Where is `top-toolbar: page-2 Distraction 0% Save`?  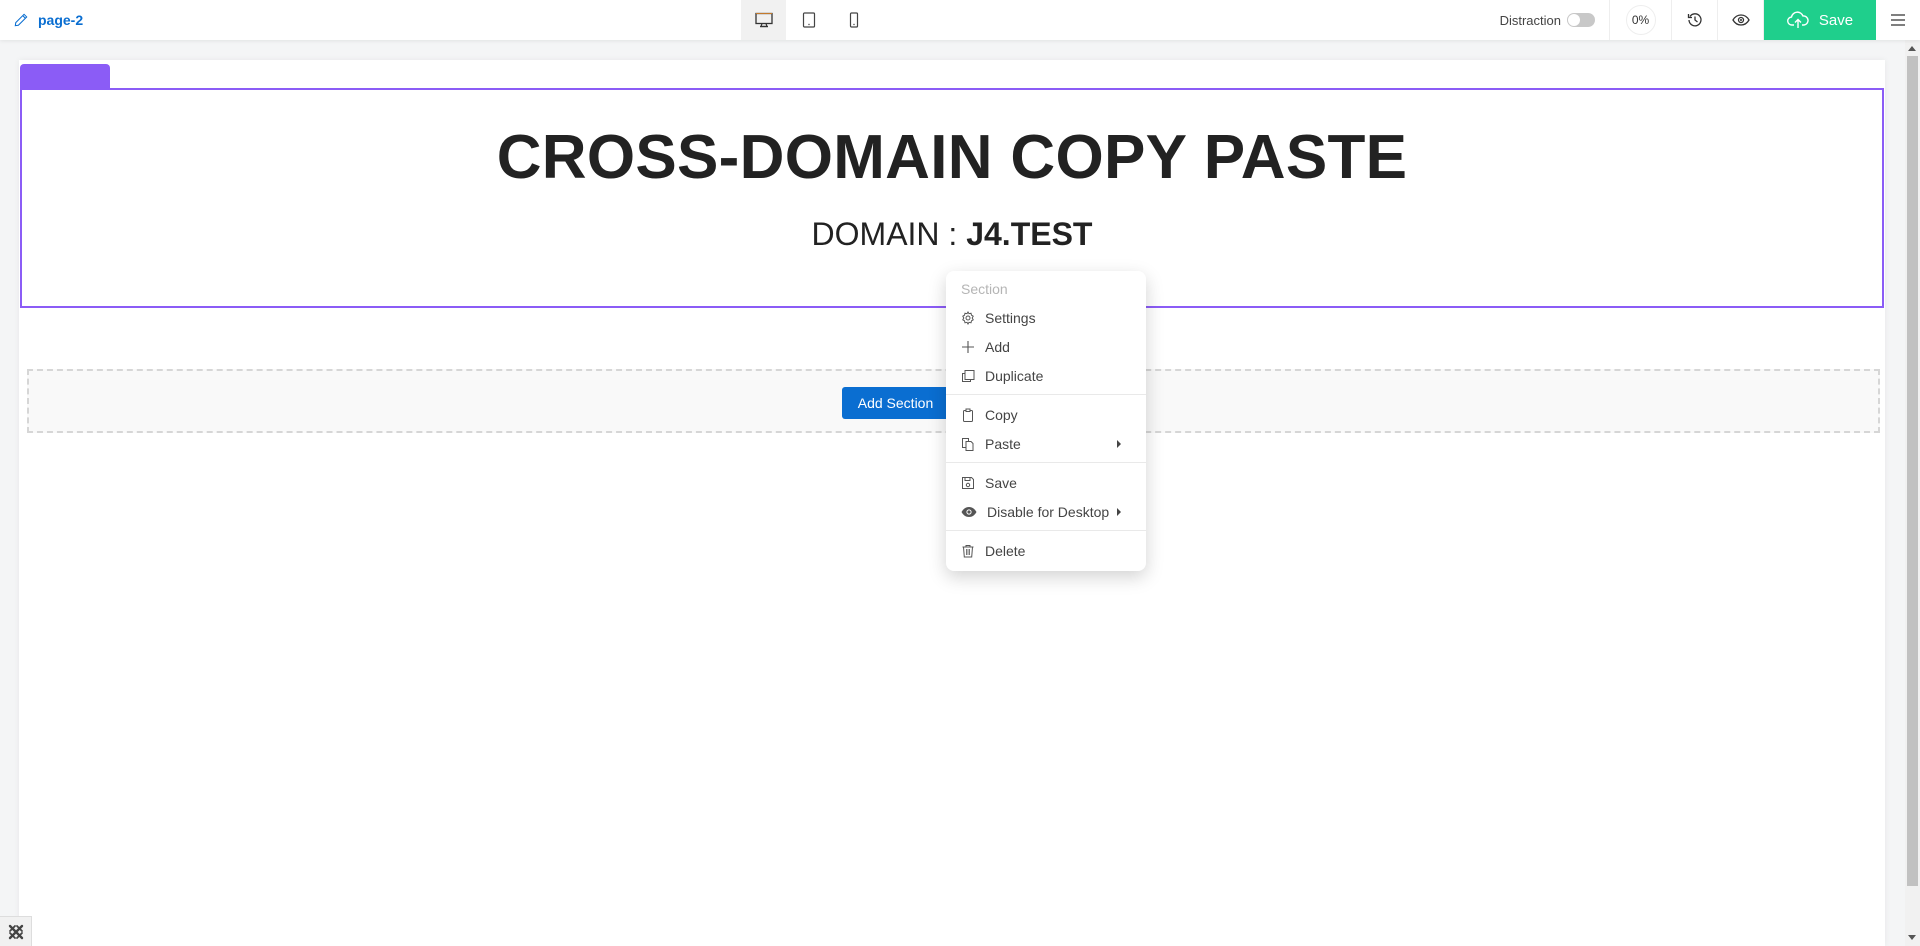
top-toolbar: page-2 Distraction 0% Save is located at coordinates (960, 20).